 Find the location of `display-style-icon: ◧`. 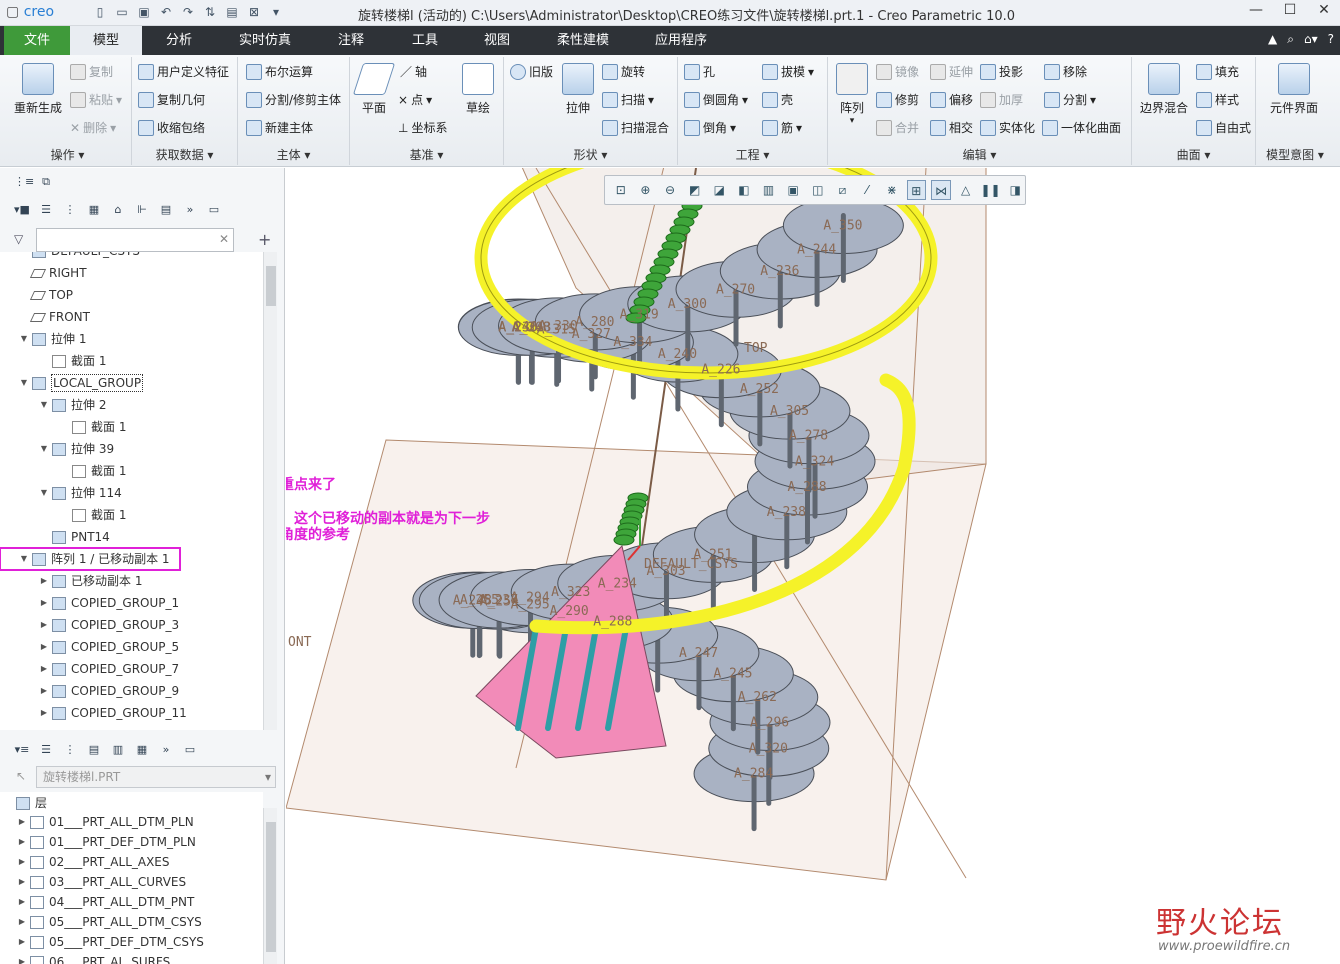

display-style-icon: ◧ is located at coordinates (744, 190).